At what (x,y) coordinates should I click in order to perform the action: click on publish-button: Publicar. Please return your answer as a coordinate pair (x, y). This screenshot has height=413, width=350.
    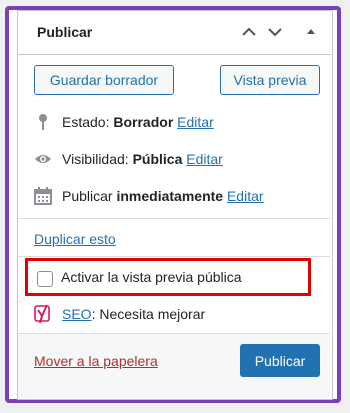
    Looking at the image, I should click on (280, 360).